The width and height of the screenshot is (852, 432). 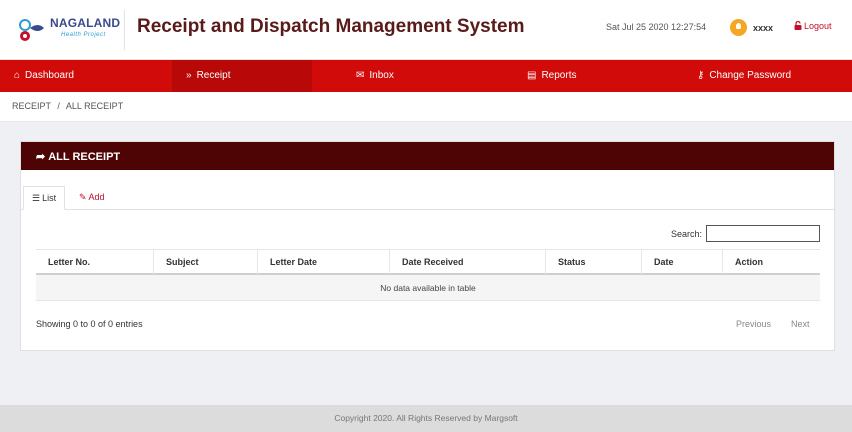 I want to click on logo-emblem-icon, so click(x=31, y=30).